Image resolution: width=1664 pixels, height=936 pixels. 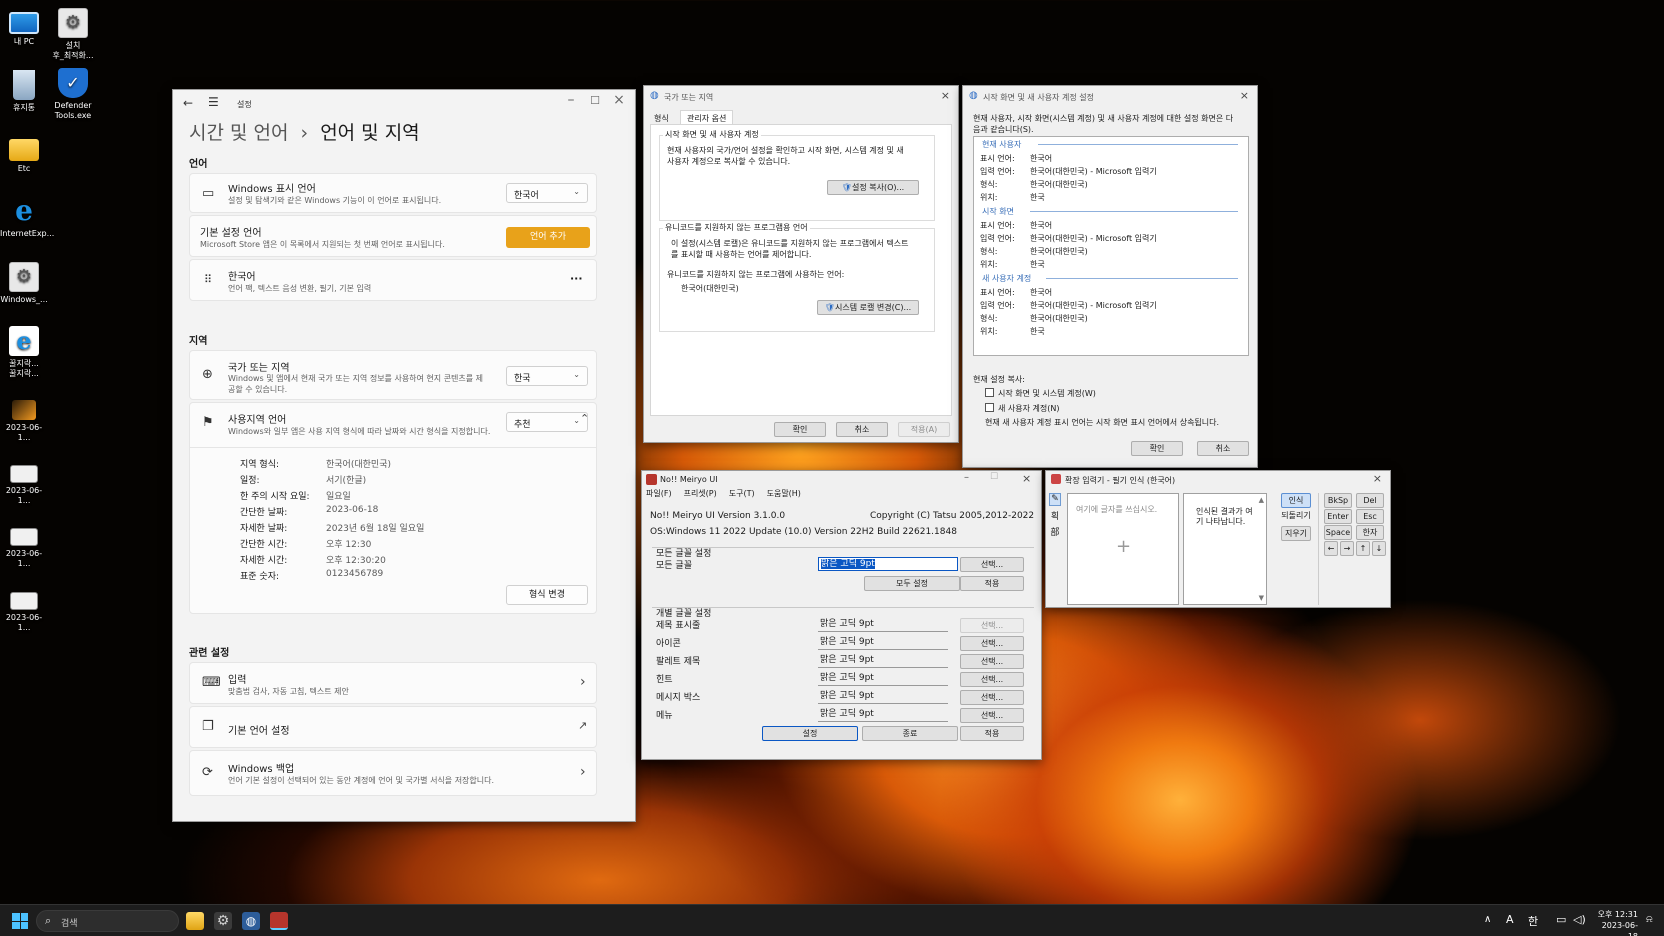 What do you see at coordinates (924, 429) in the screenshot?
I see `apply-button: 적용(A)` at bounding box center [924, 429].